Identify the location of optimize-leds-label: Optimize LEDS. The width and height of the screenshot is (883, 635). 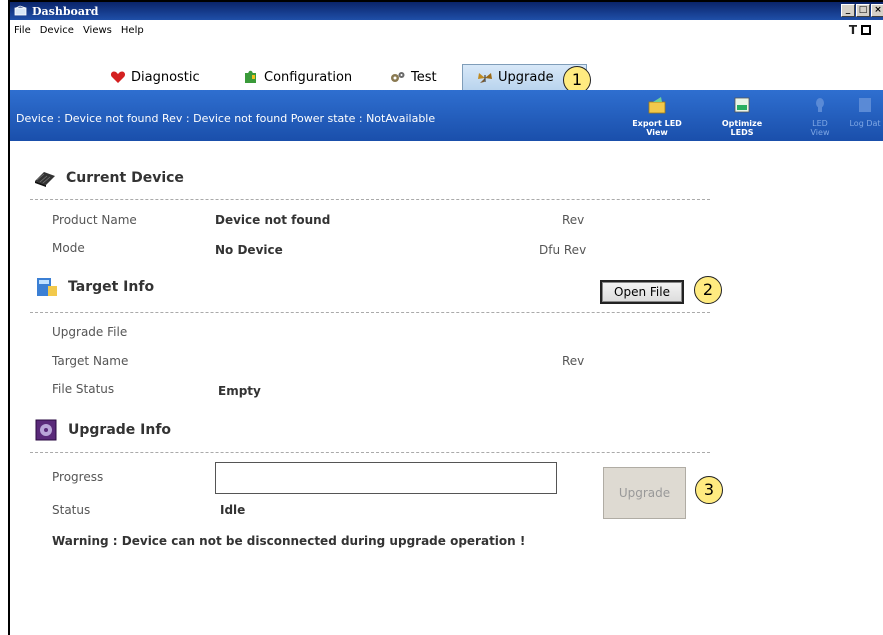
(742, 128).